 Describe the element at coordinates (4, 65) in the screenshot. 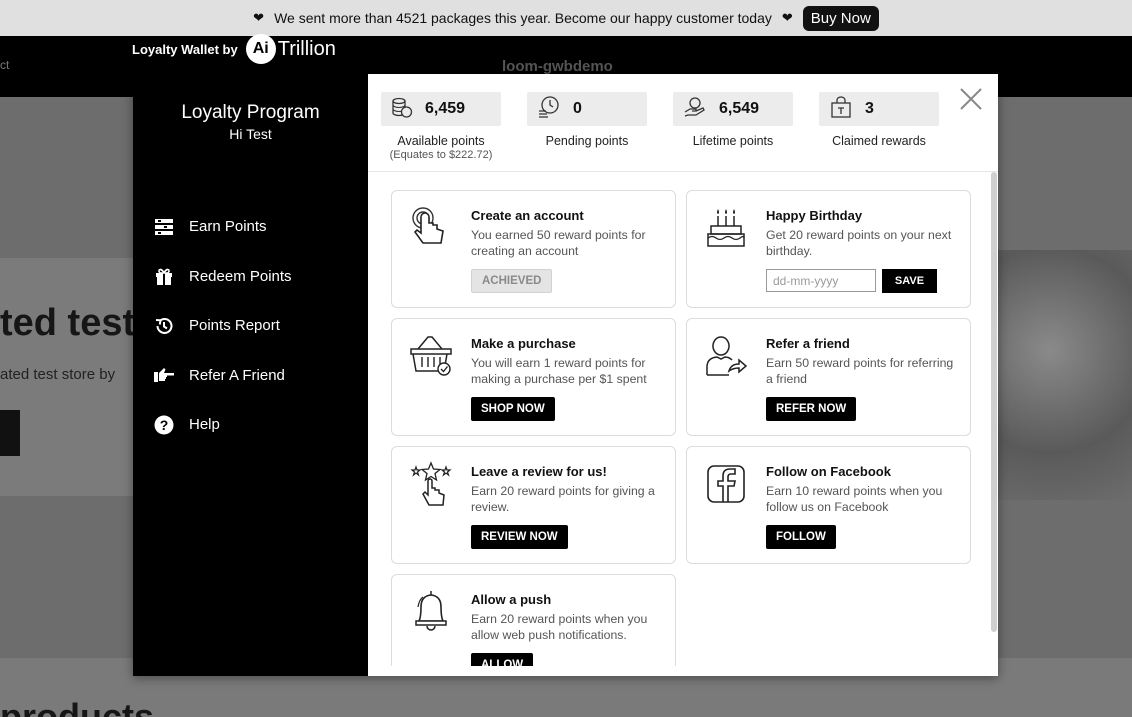

I see `nav-link-fragment: ct` at that location.